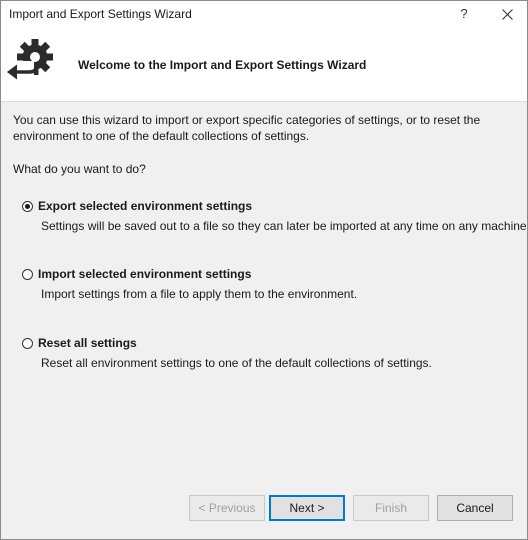 The width and height of the screenshot is (528, 540). I want to click on finish-button: Finish, so click(391, 508).